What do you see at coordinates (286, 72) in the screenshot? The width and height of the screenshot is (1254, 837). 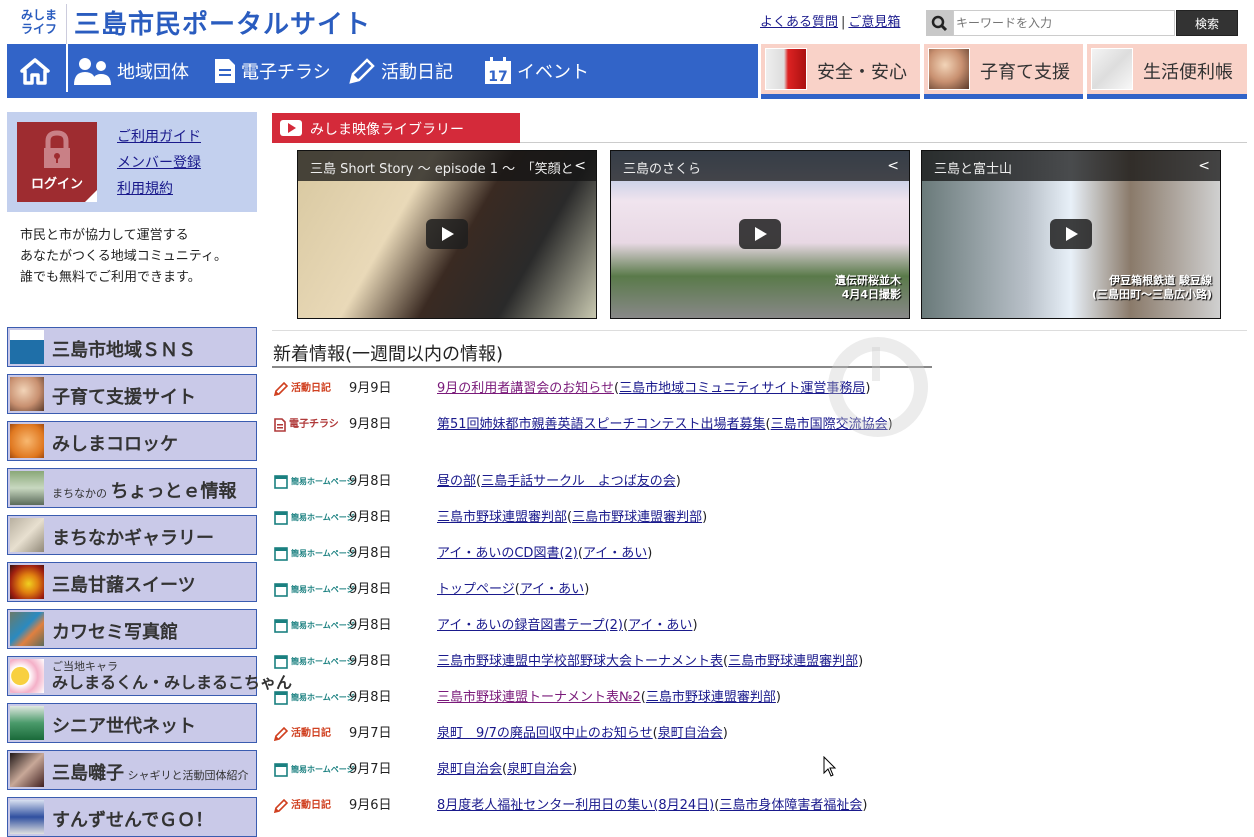 I see `nav-label: 電子チラシ` at bounding box center [286, 72].